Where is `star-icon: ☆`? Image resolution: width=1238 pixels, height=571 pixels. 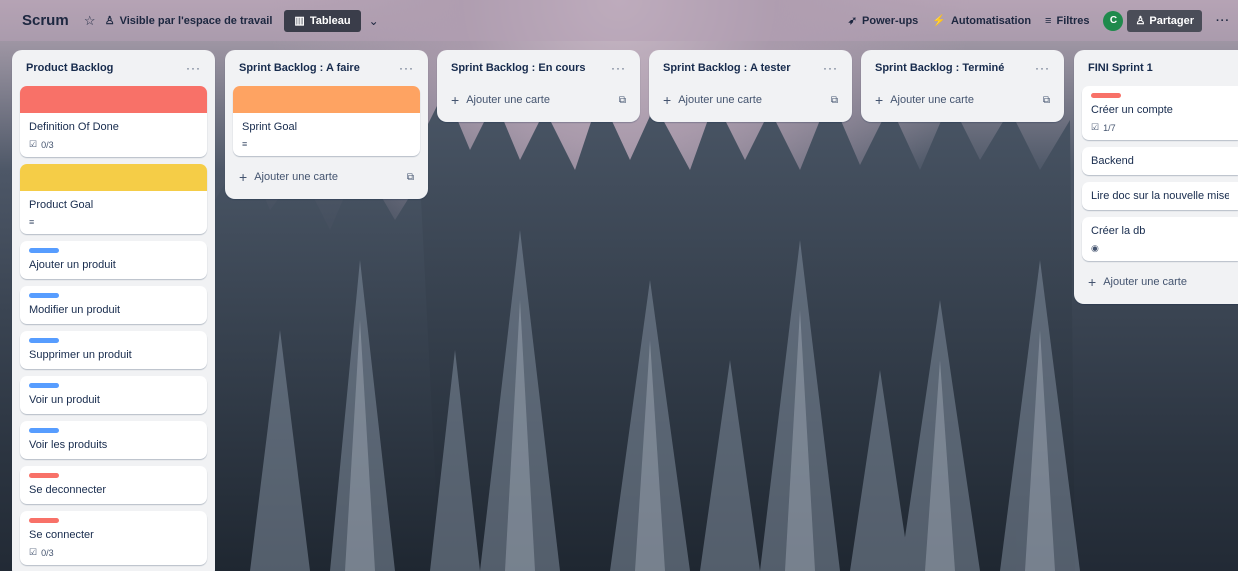 star-icon: ☆ is located at coordinates (90, 21).